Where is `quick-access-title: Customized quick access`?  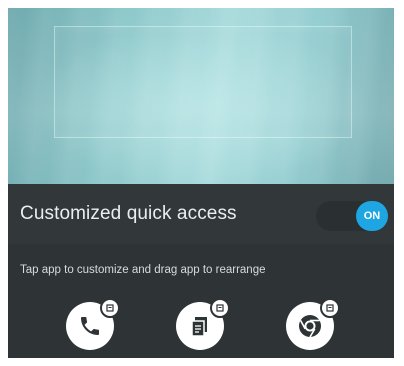
quick-access-title: Customized quick access is located at coordinates (128, 213).